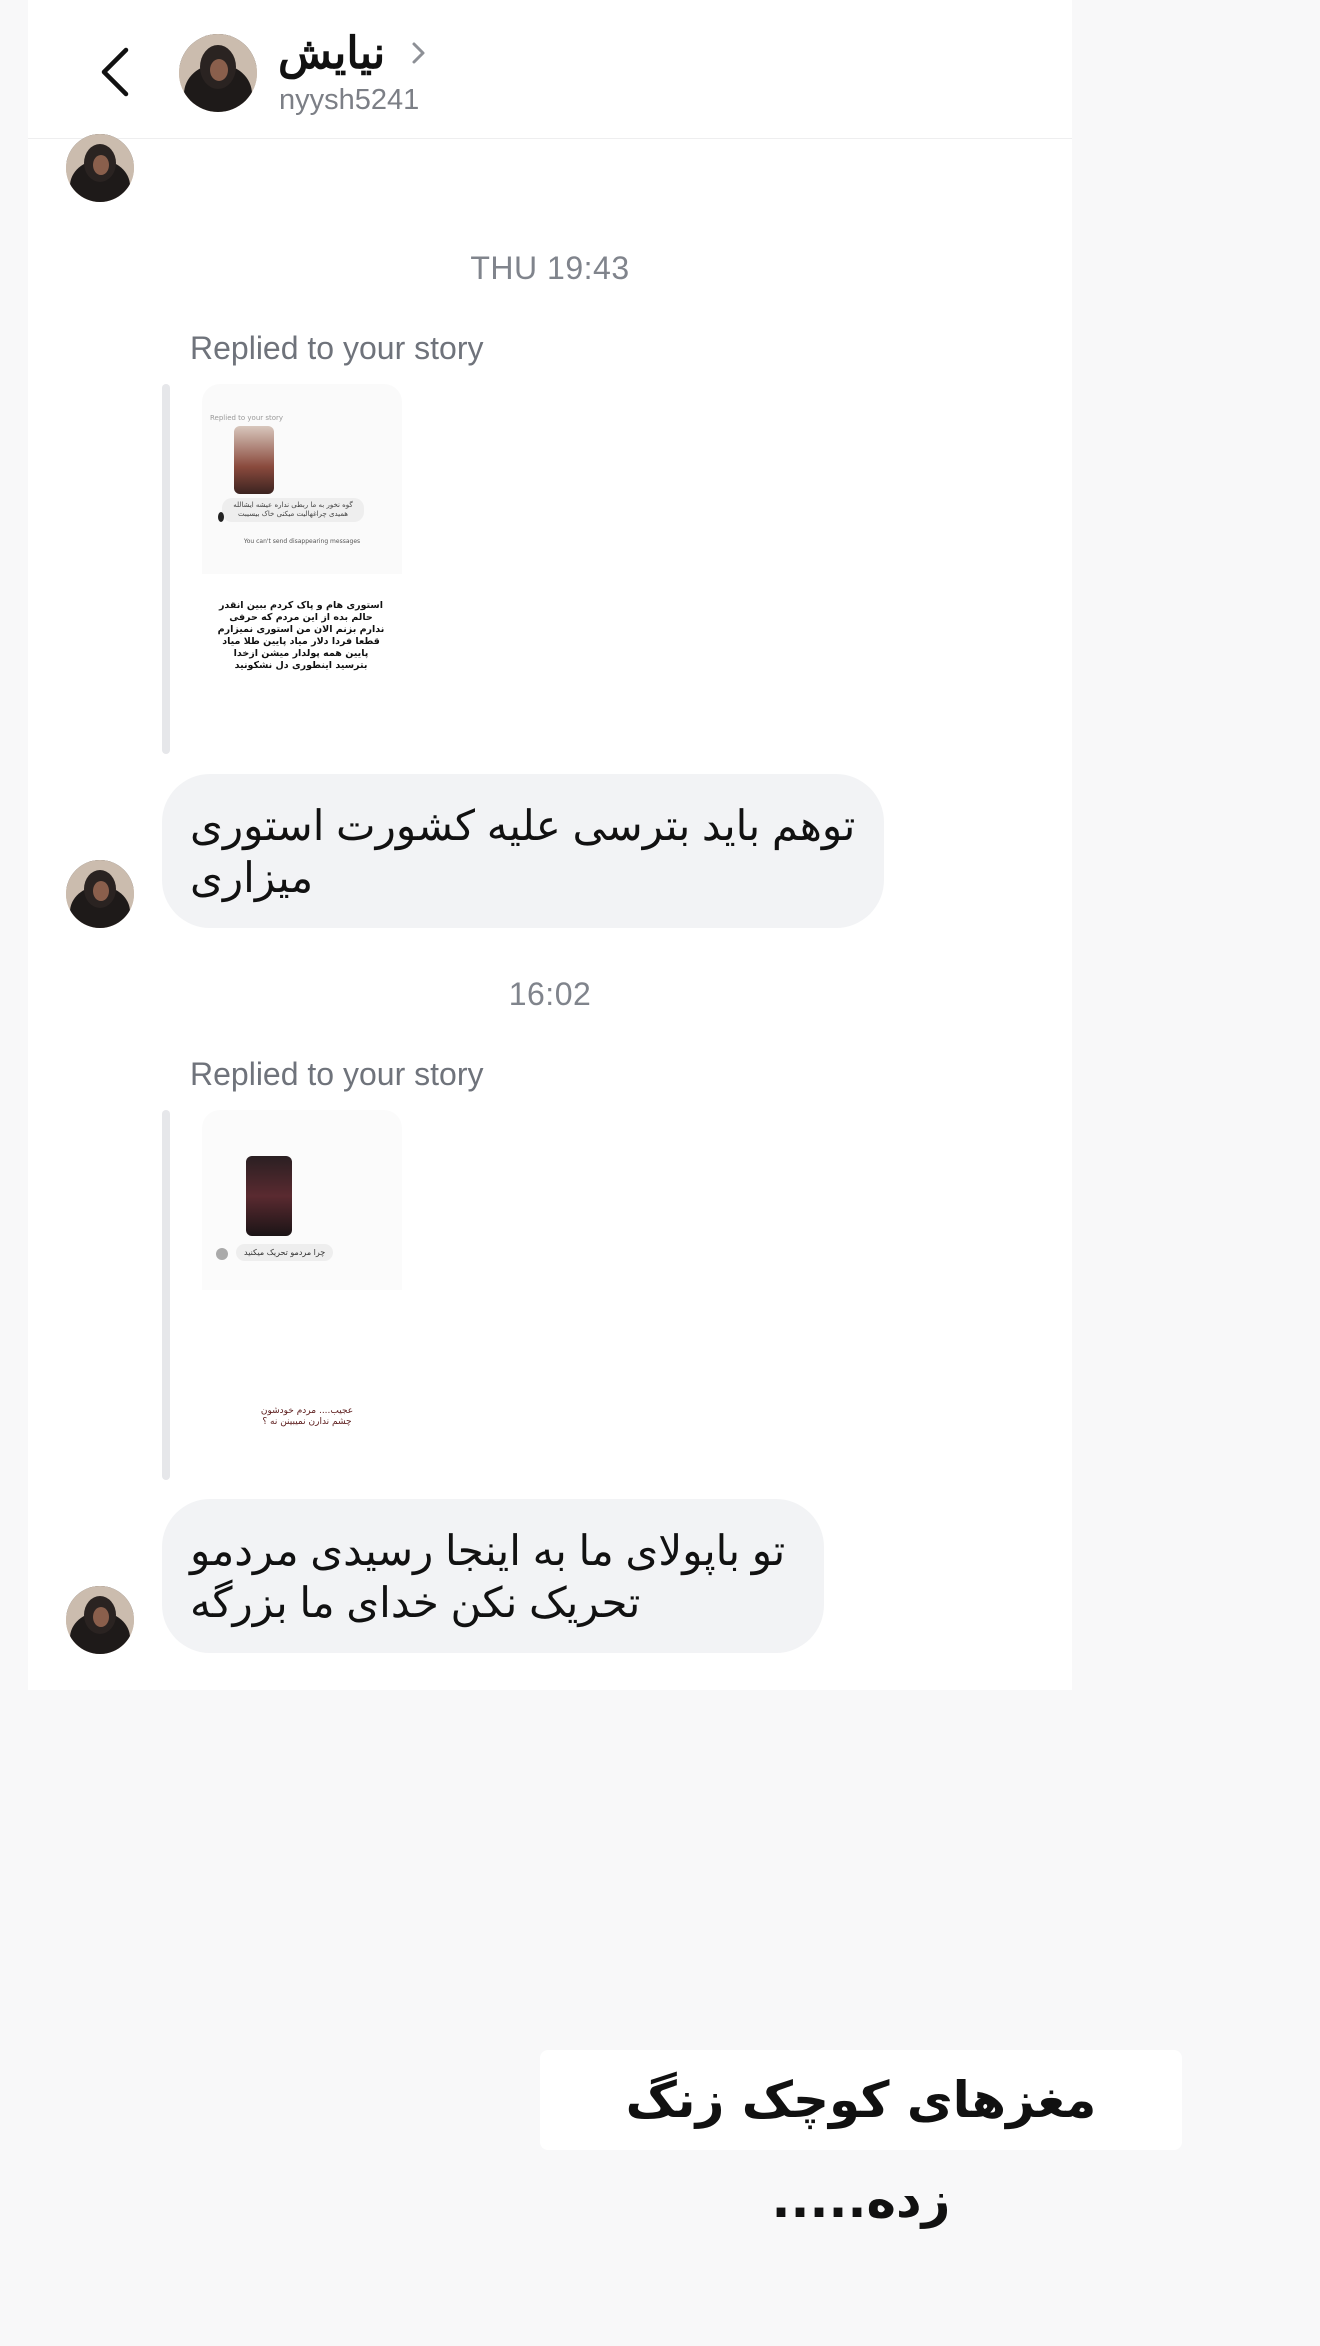 This screenshot has width=1320, height=2346. What do you see at coordinates (523, 851) in the screenshot?
I see `message-bubble: توهم باید بترسی علیه کشورت استوری میزاری` at bounding box center [523, 851].